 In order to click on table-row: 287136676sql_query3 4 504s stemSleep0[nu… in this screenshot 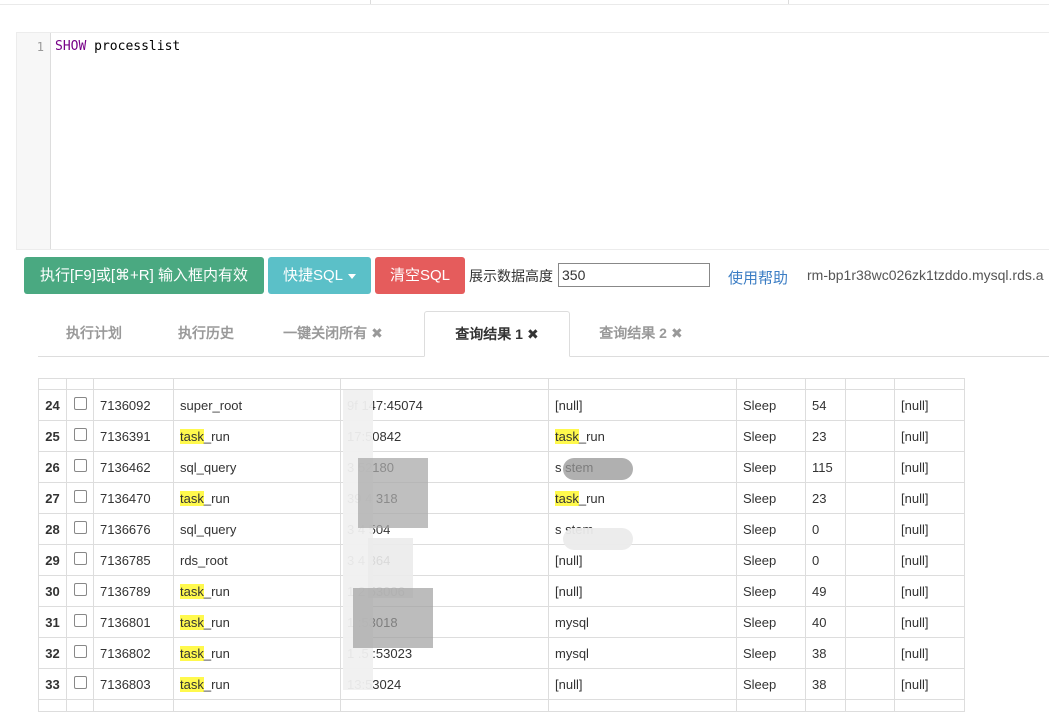, I will do `click(501, 529)`.